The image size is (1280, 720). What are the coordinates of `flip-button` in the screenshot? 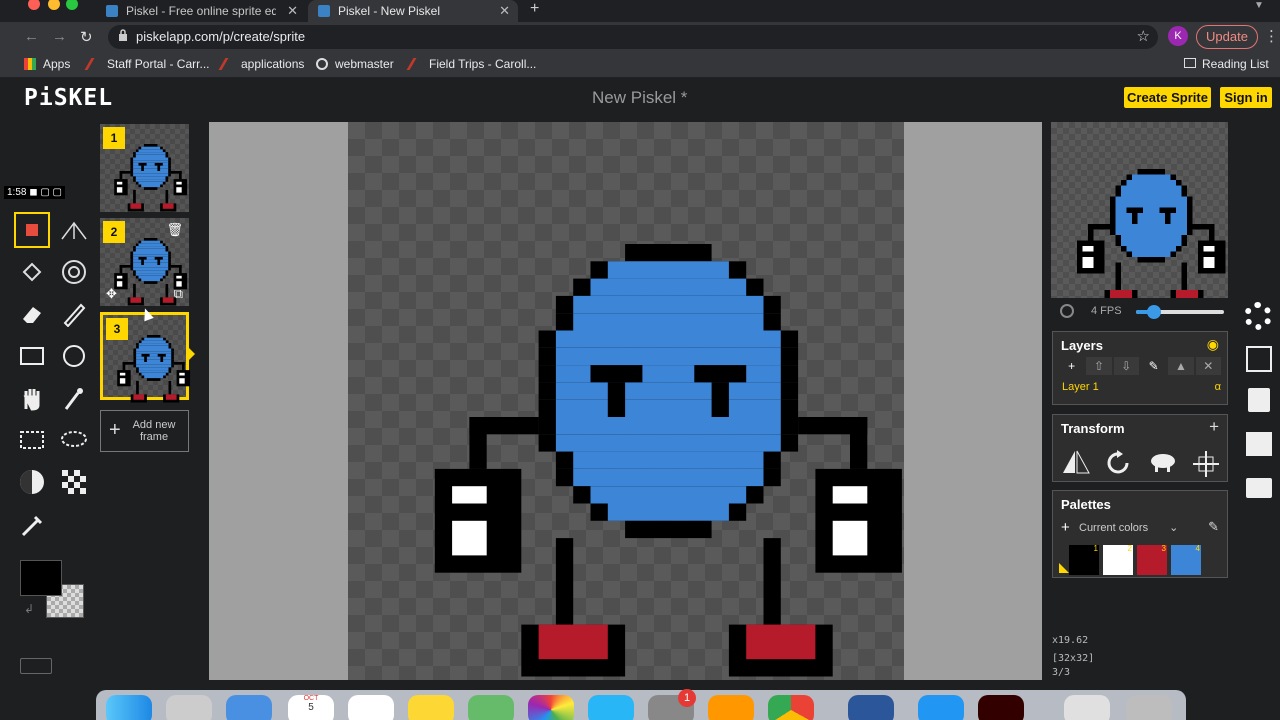 It's located at (1076, 464).